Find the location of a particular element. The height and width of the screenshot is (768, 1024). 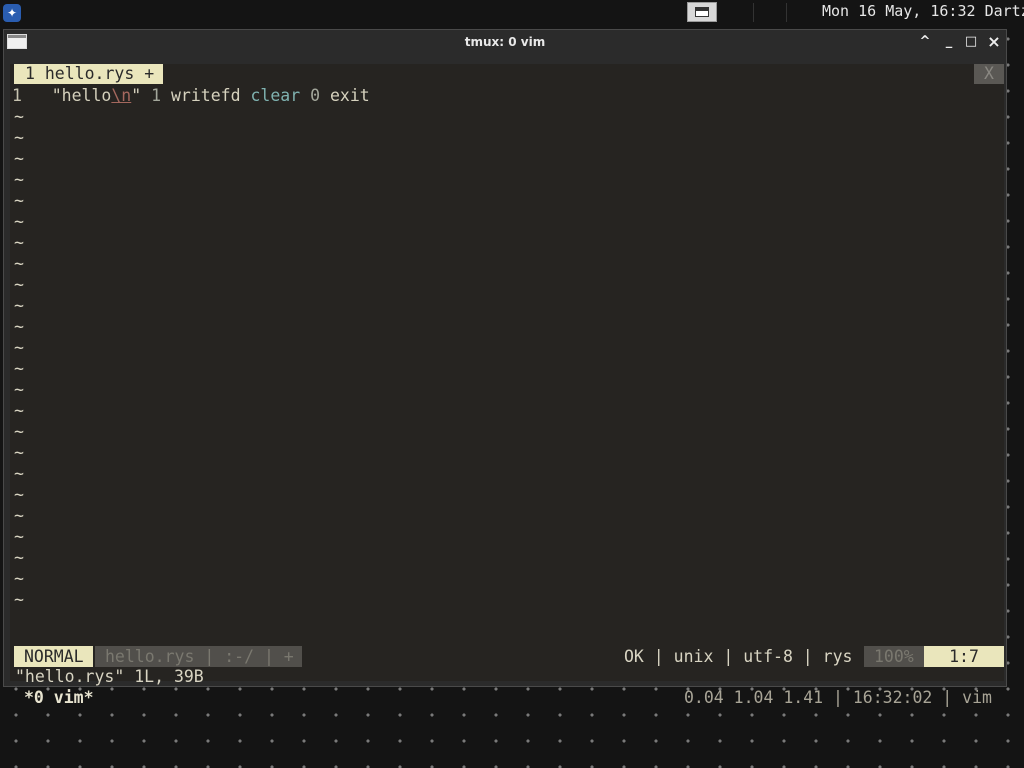

vim-tab-close-button: X is located at coordinates (989, 74).